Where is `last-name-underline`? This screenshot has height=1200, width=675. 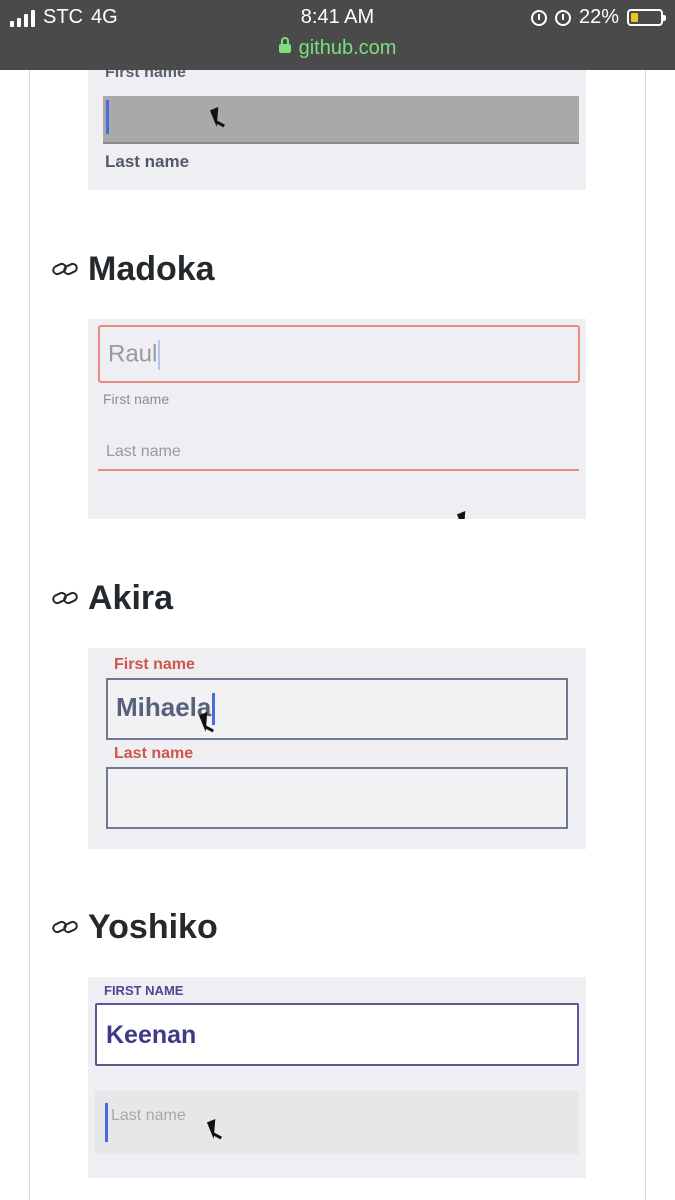 last-name-underline is located at coordinates (338, 470).